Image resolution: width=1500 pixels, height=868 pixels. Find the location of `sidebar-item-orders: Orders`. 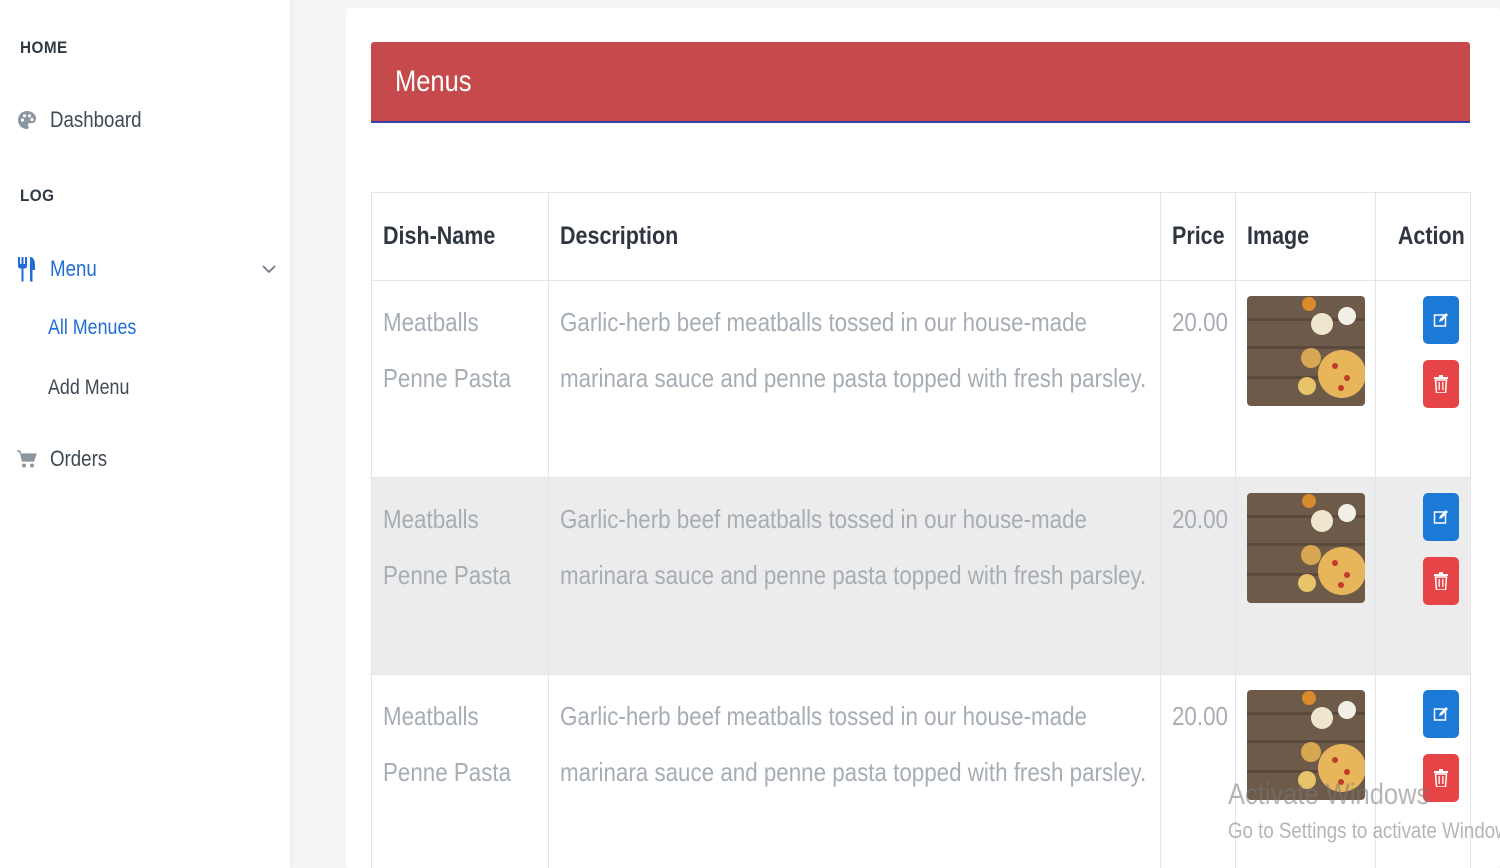

sidebar-item-orders: Orders is located at coordinates (66, 459).